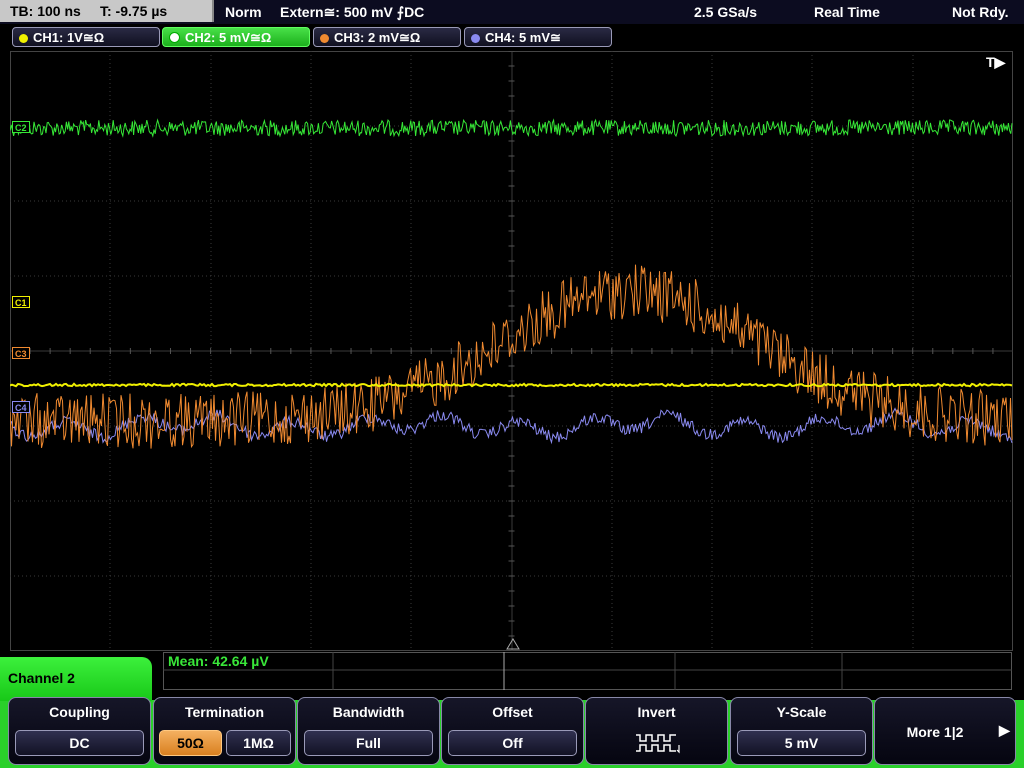 The height and width of the screenshot is (768, 1024). What do you see at coordinates (218, 661) in the screenshot?
I see `mean-measurement: Mean: 42.64 µV` at bounding box center [218, 661].